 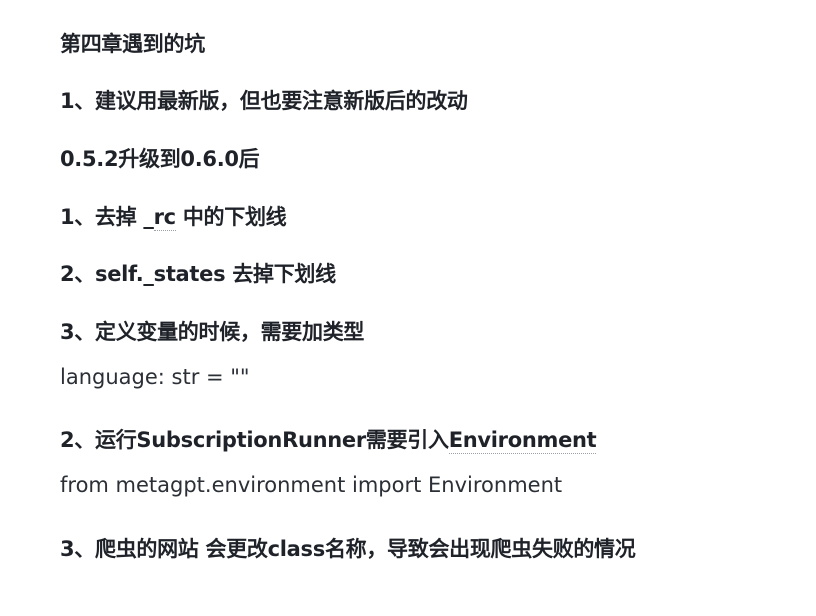 I want to click on change-1-code: rc, so click(x=164, y=218).